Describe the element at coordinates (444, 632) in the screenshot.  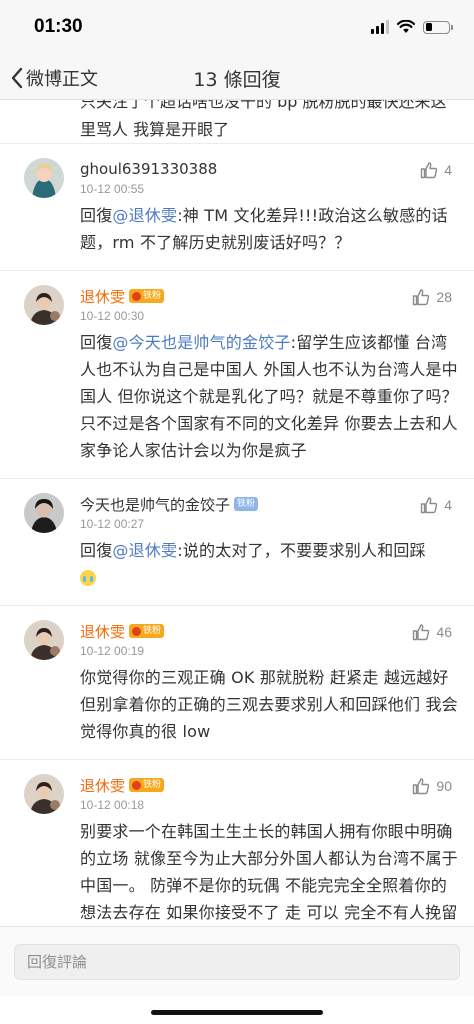
I see `like-count: 46` at that location.